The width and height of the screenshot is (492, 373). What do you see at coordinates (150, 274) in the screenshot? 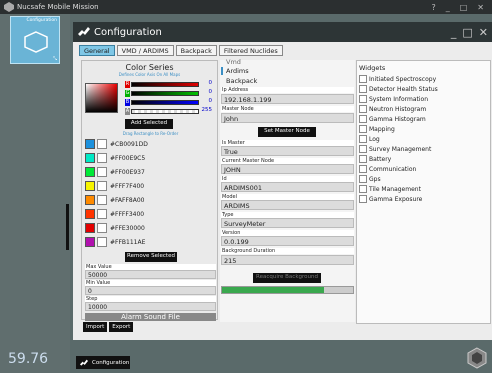
I see `max-value-field: 50000` at bounding box center [150, 274].